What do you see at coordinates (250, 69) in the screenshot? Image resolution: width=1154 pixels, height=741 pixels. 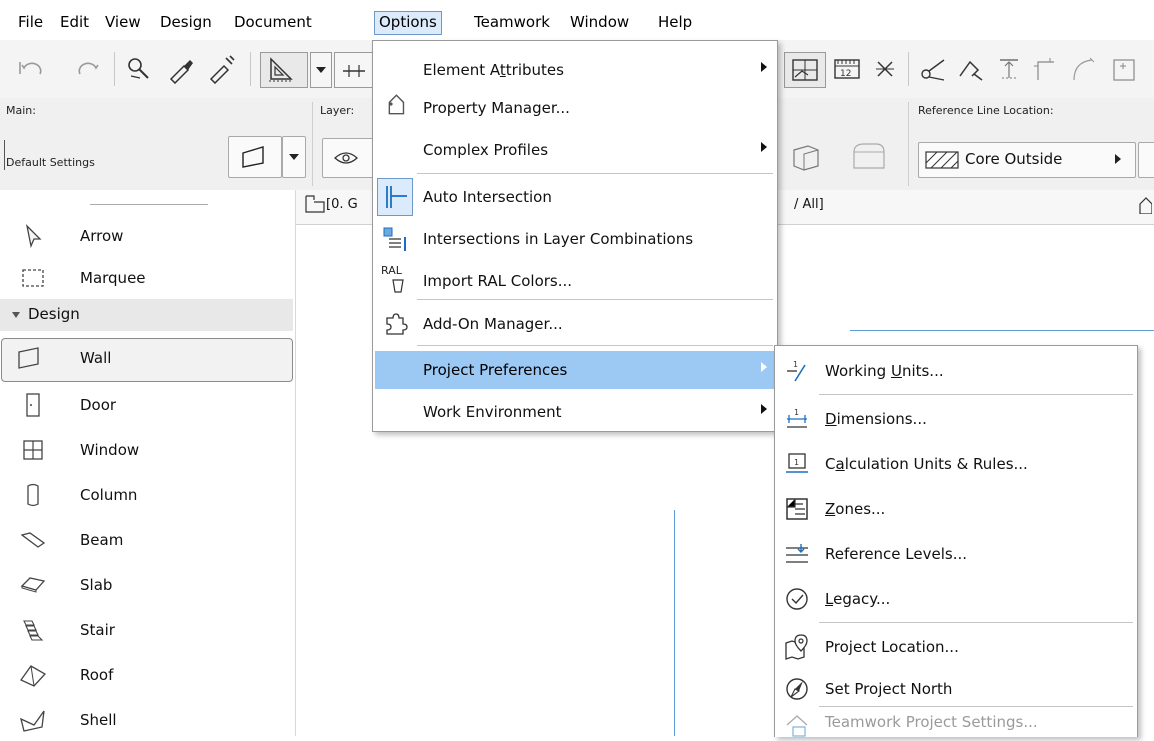 I see `toolbar-separator` at bounding box center [250, 69].